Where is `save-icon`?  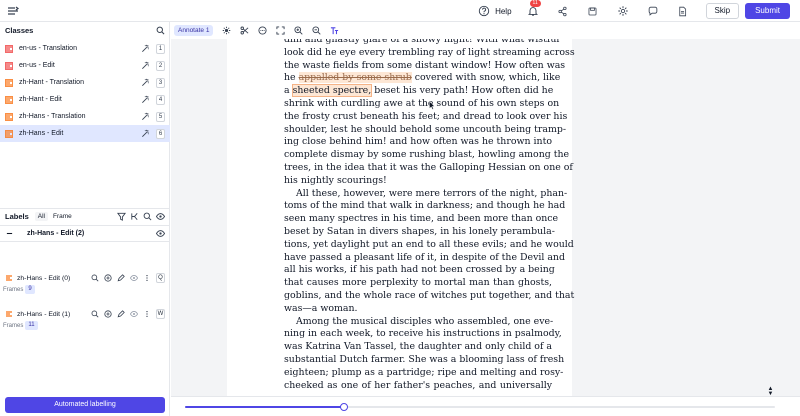 save-icon is located at coordinates (593, 11).